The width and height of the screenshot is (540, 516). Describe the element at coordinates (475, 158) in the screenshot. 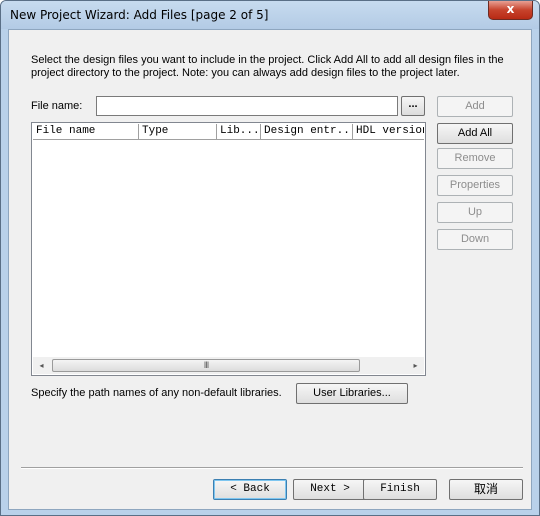

I see `remove-button: Remove` at that location.